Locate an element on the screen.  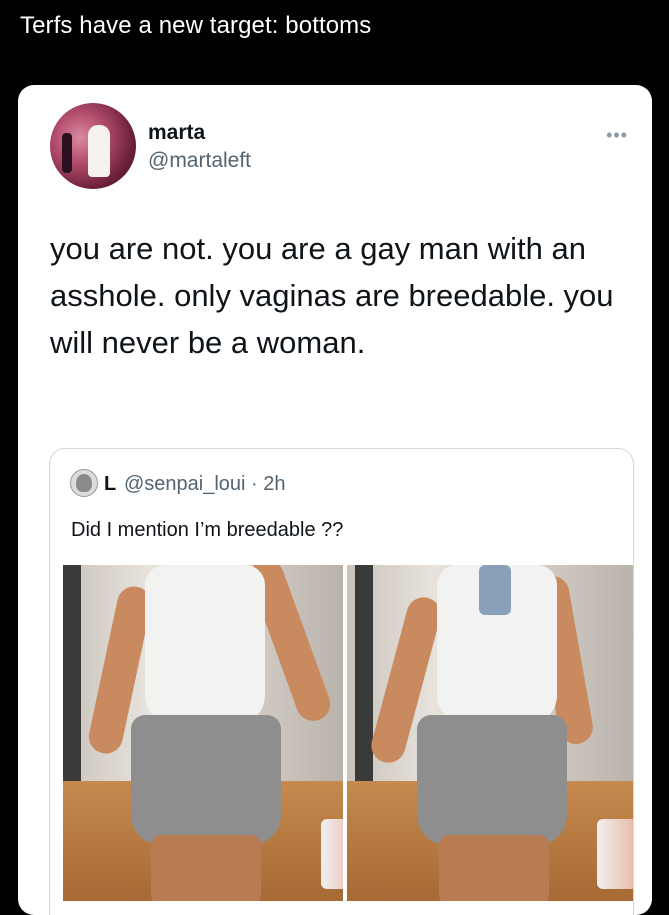
quoted-avatar is located at coordinates (84, 483).